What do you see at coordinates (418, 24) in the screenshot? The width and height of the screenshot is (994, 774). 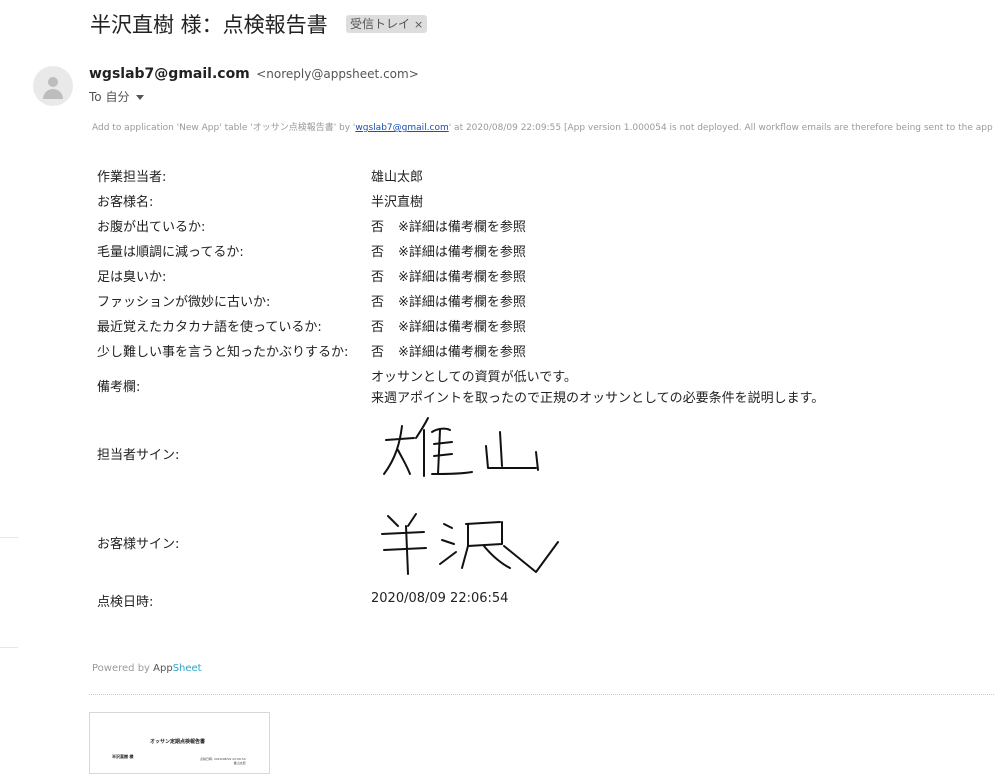 I see `remove-label-icon: ×` at bounding box center [418, 24].